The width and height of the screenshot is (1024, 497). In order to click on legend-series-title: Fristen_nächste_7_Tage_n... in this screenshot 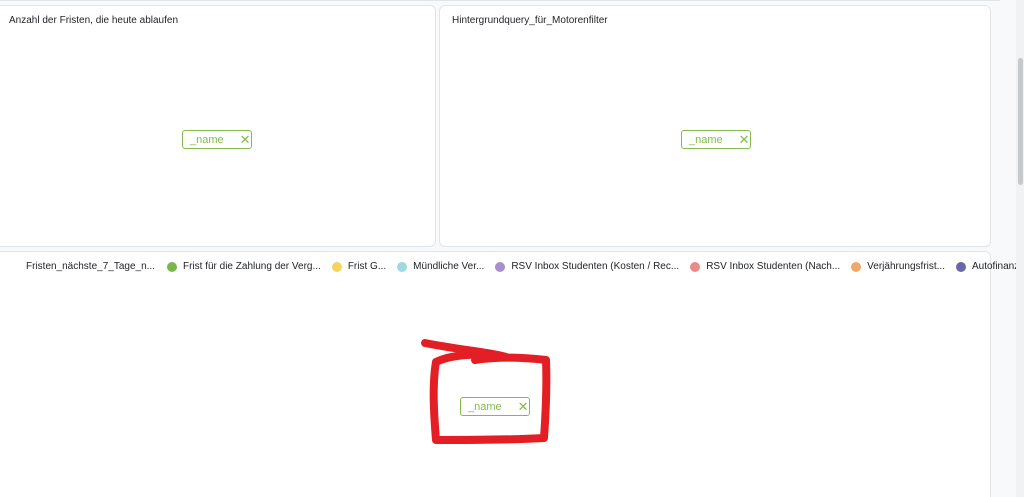, I will do `click(90, 266)`.